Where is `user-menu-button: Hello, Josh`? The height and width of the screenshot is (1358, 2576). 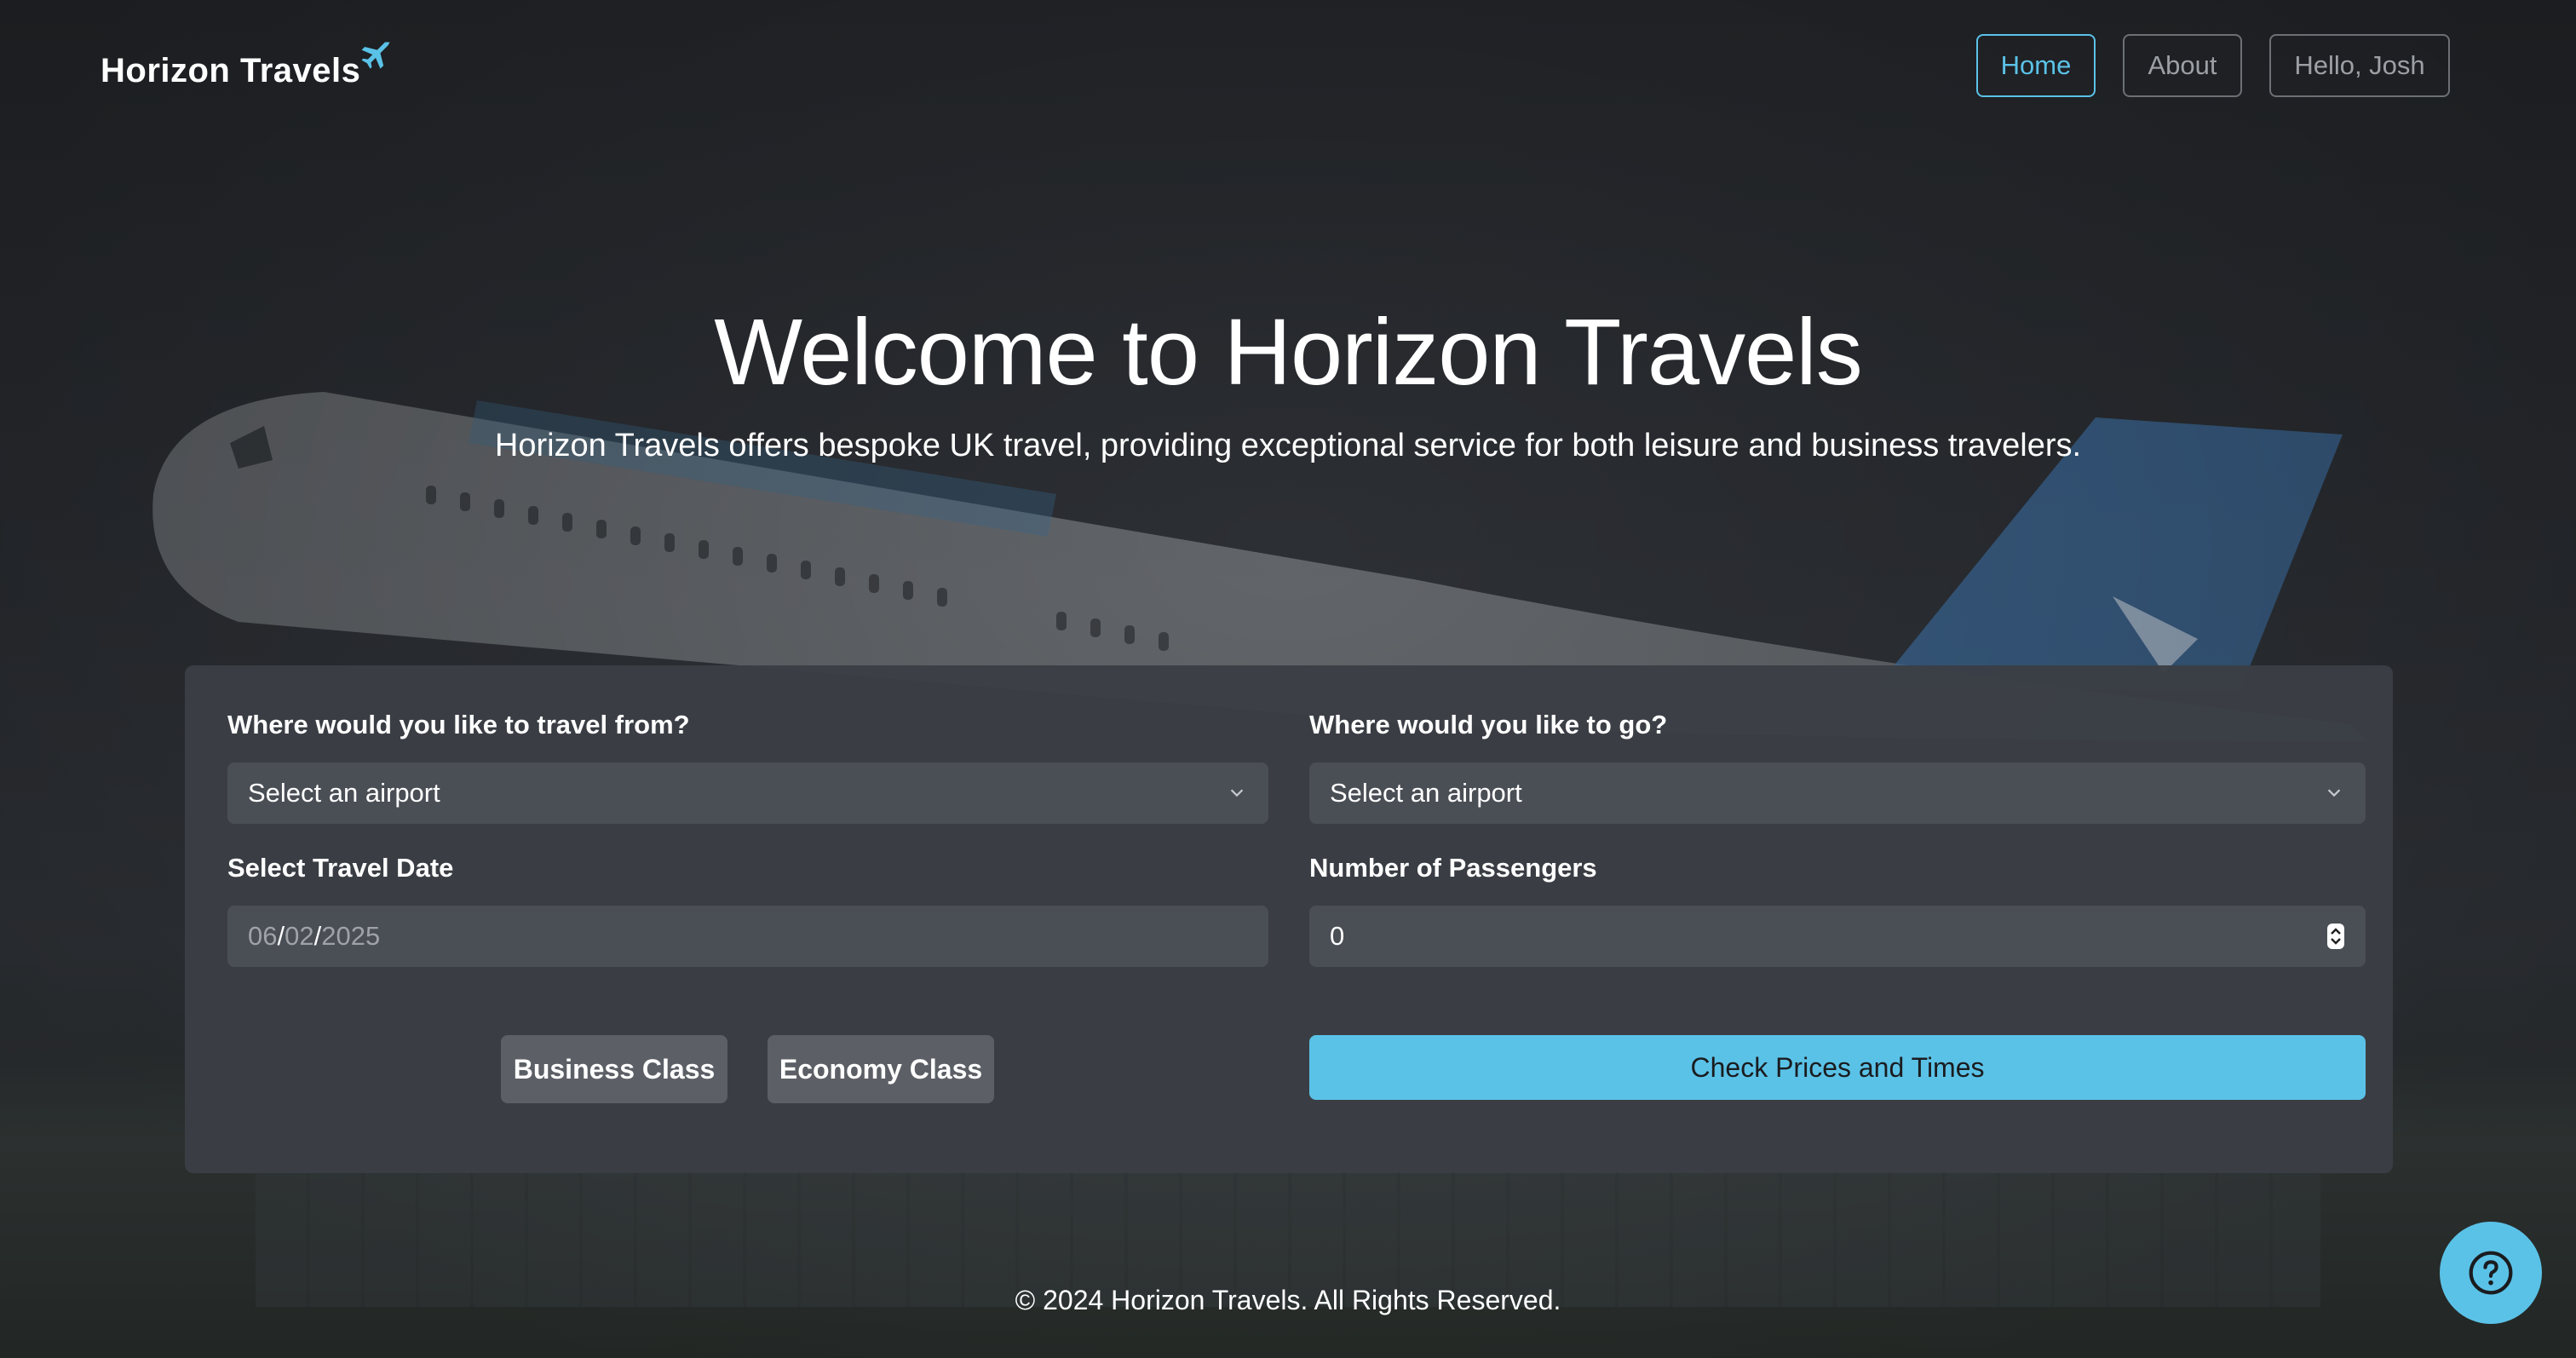
user-menu-button: Hello, Josh is located at coordinates (2360, 65).